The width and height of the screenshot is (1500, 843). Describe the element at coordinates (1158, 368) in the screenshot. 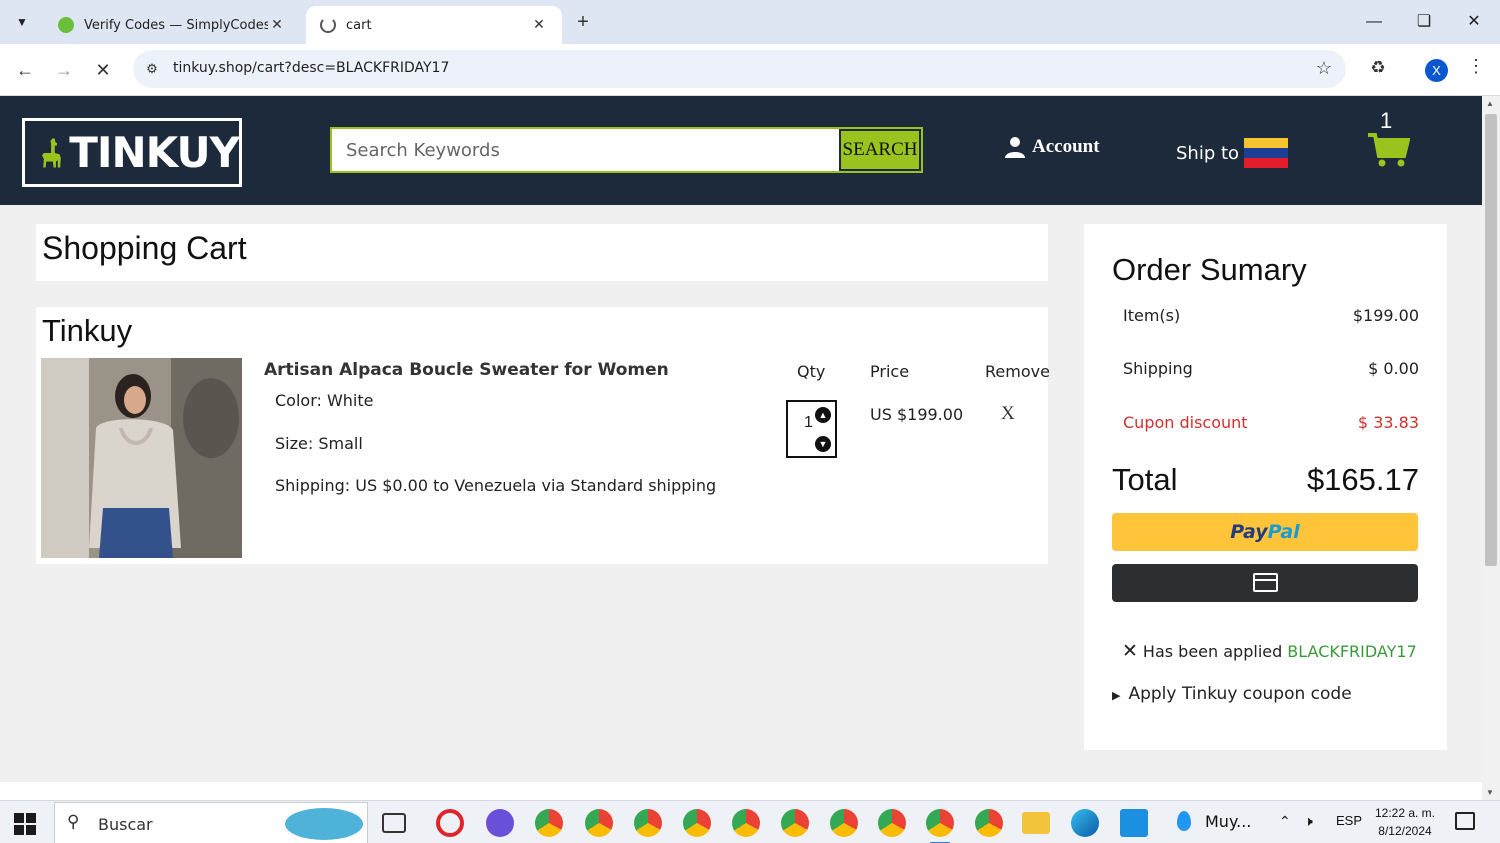

I see `shipping-label: Shipping` at that location.